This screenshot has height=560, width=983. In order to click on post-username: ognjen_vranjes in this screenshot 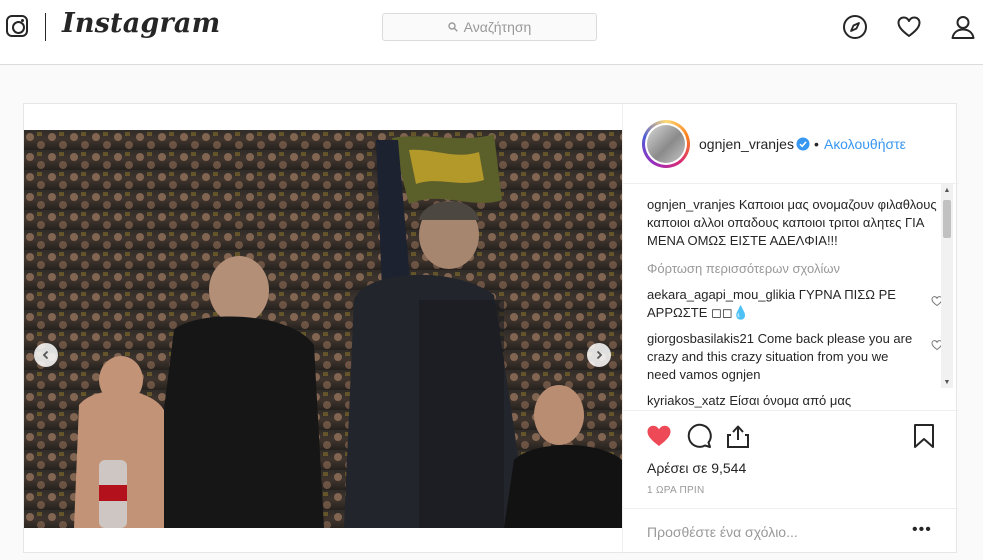, I will do `click(746, 144)`.